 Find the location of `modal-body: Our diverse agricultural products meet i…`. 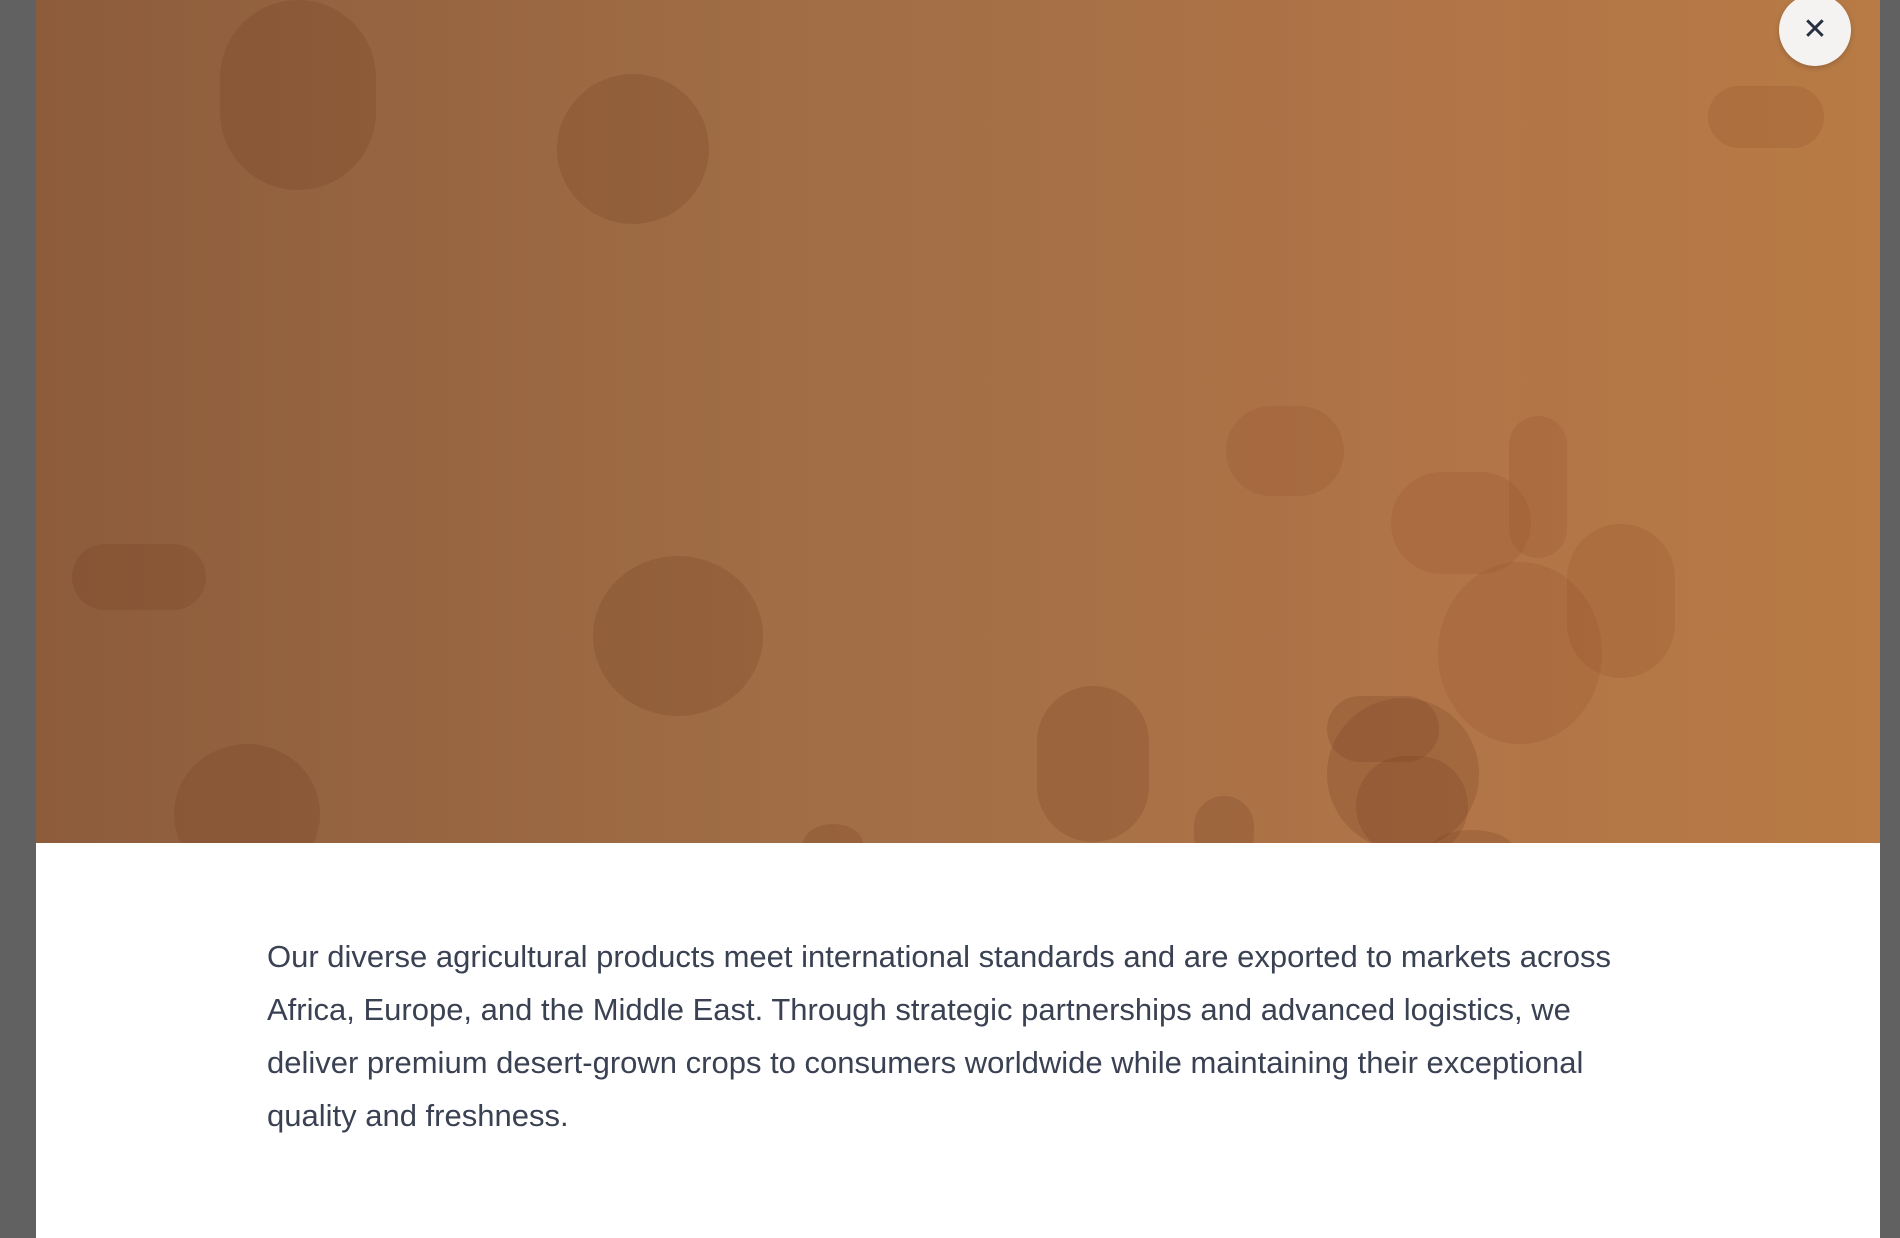

modal-body: Our diverse agricultural products meet i… is located at coordinates (947, 1036).